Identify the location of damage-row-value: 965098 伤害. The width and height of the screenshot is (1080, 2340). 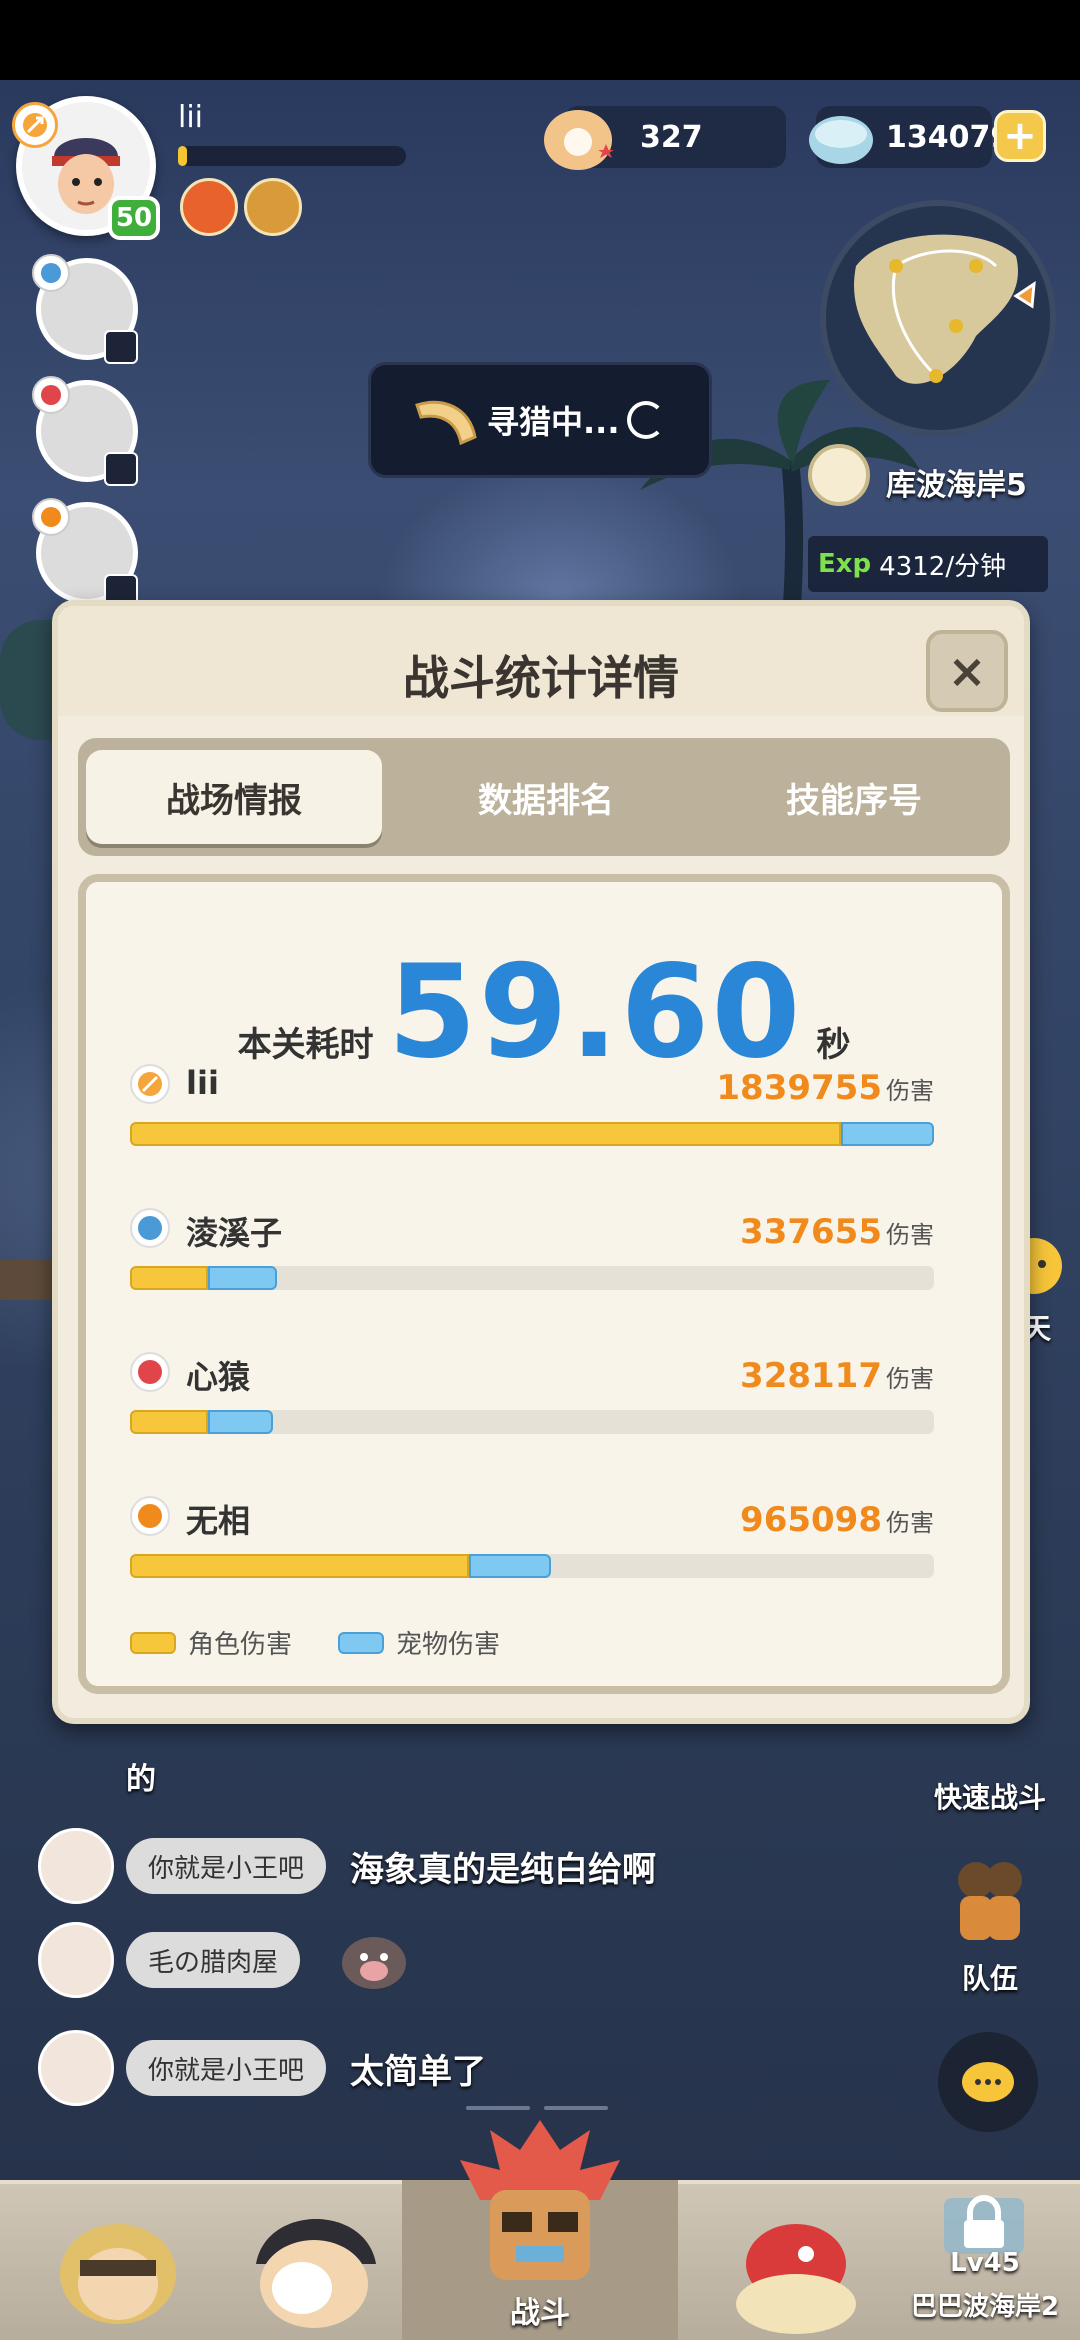
(837, 1520).